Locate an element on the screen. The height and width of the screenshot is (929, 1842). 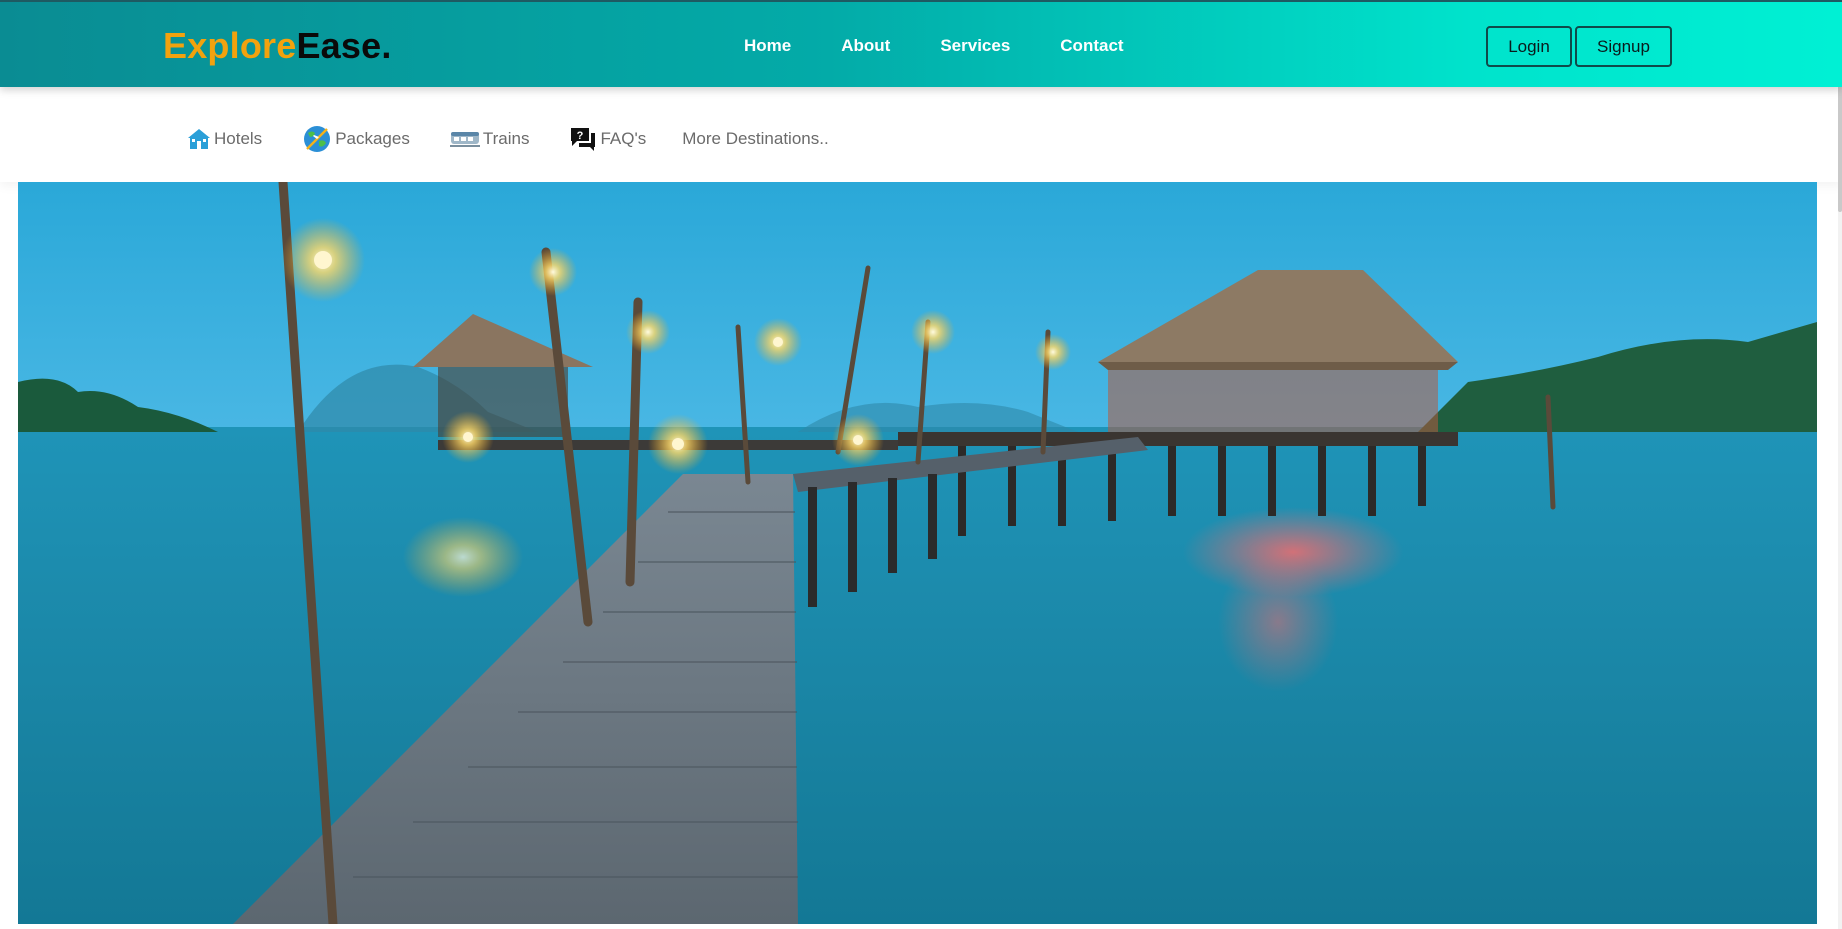
category-trains: Trains is located at coordinates (489, 139).